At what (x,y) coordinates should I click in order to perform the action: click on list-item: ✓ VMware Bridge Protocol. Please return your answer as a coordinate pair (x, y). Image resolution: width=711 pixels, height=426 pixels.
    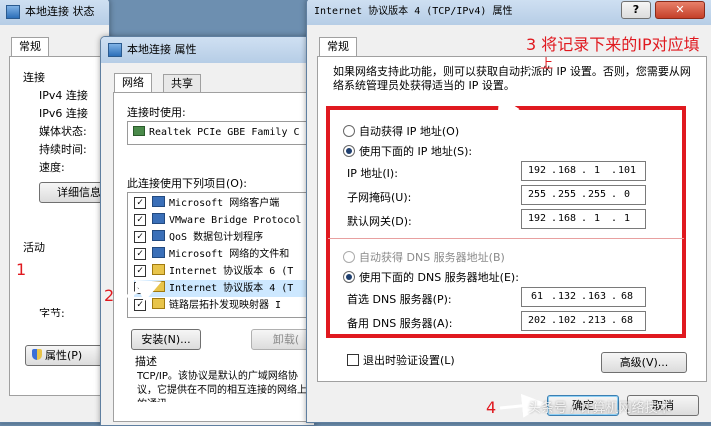
    Looking at the image, I should click on (217, 220).